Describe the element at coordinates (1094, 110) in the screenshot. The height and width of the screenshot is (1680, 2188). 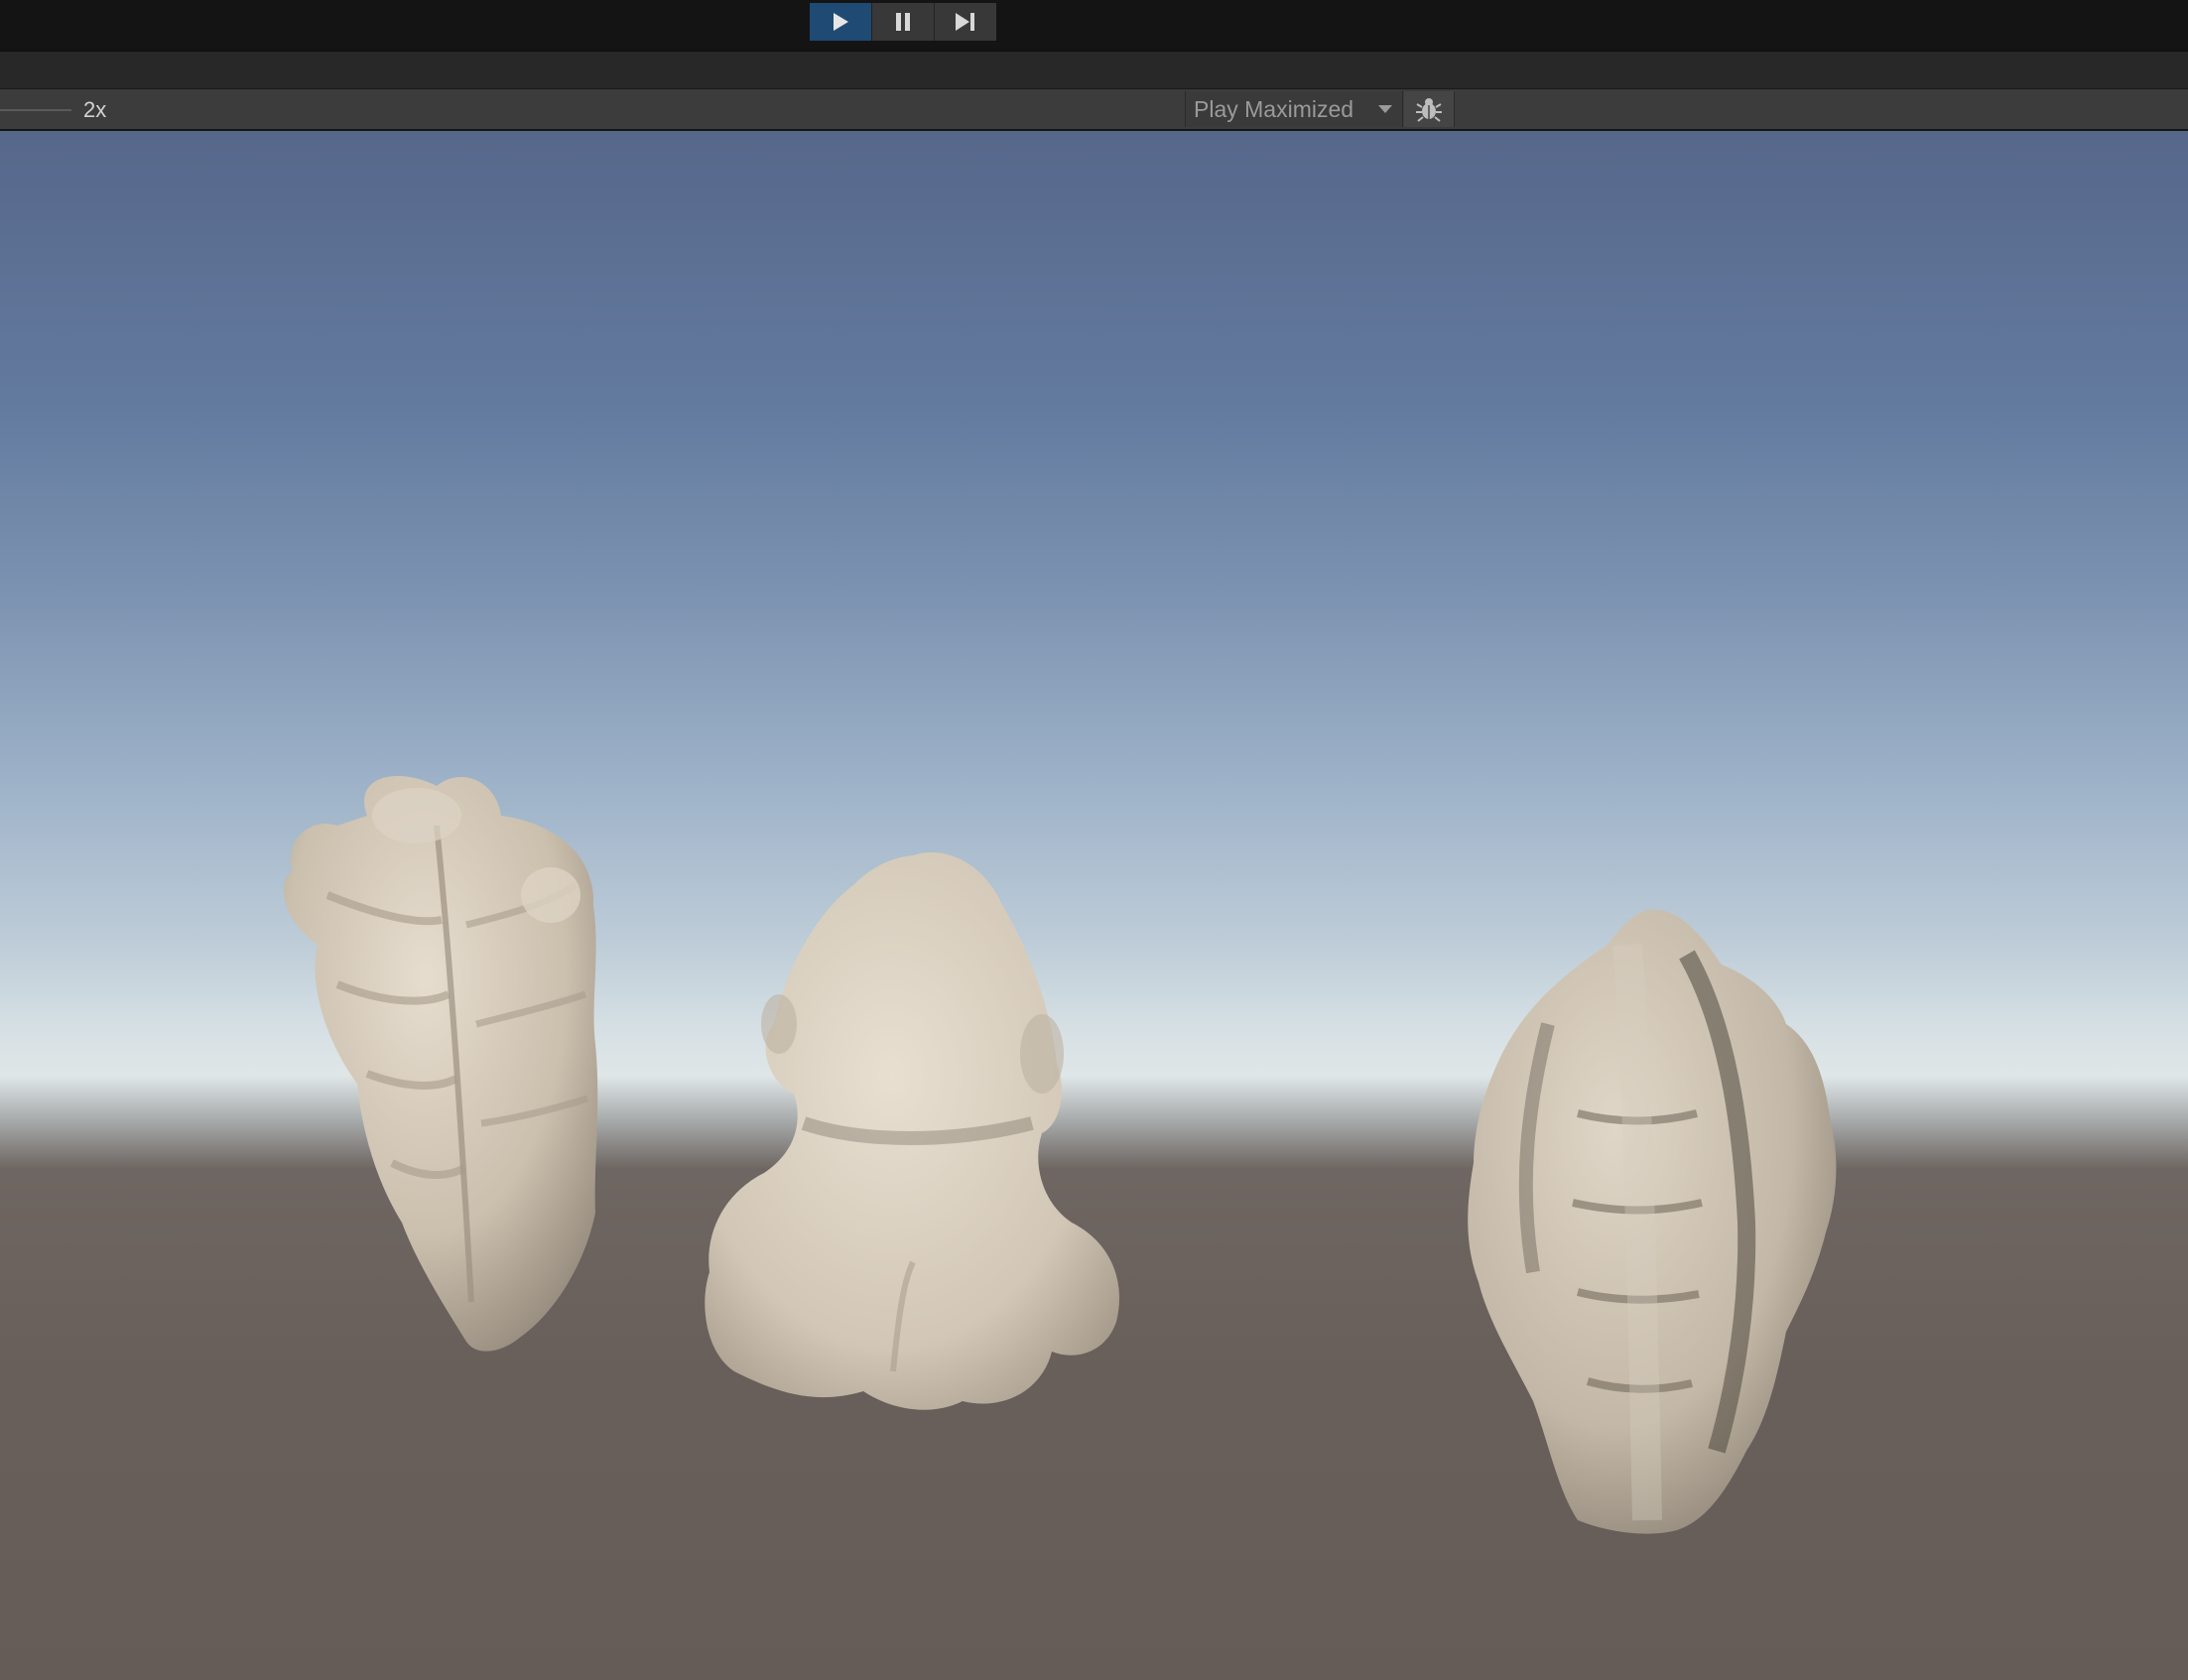
I see `game-view-toolbar: 2x Play Maximized` at that location.